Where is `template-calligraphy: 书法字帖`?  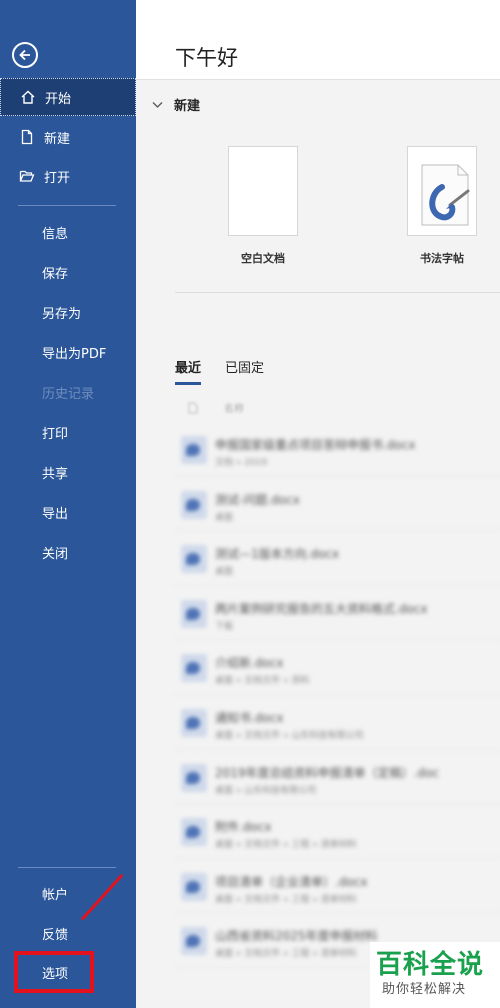 template-calligraphy: 书法字帖 is located at coordinates (442, 206).